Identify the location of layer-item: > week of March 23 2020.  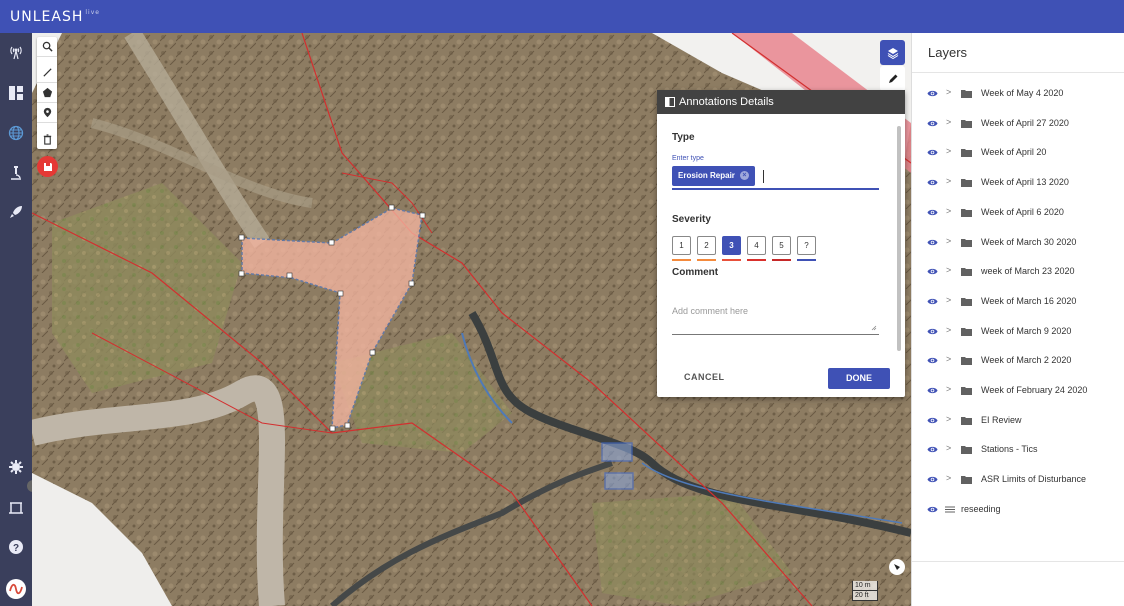
(1018, 272).